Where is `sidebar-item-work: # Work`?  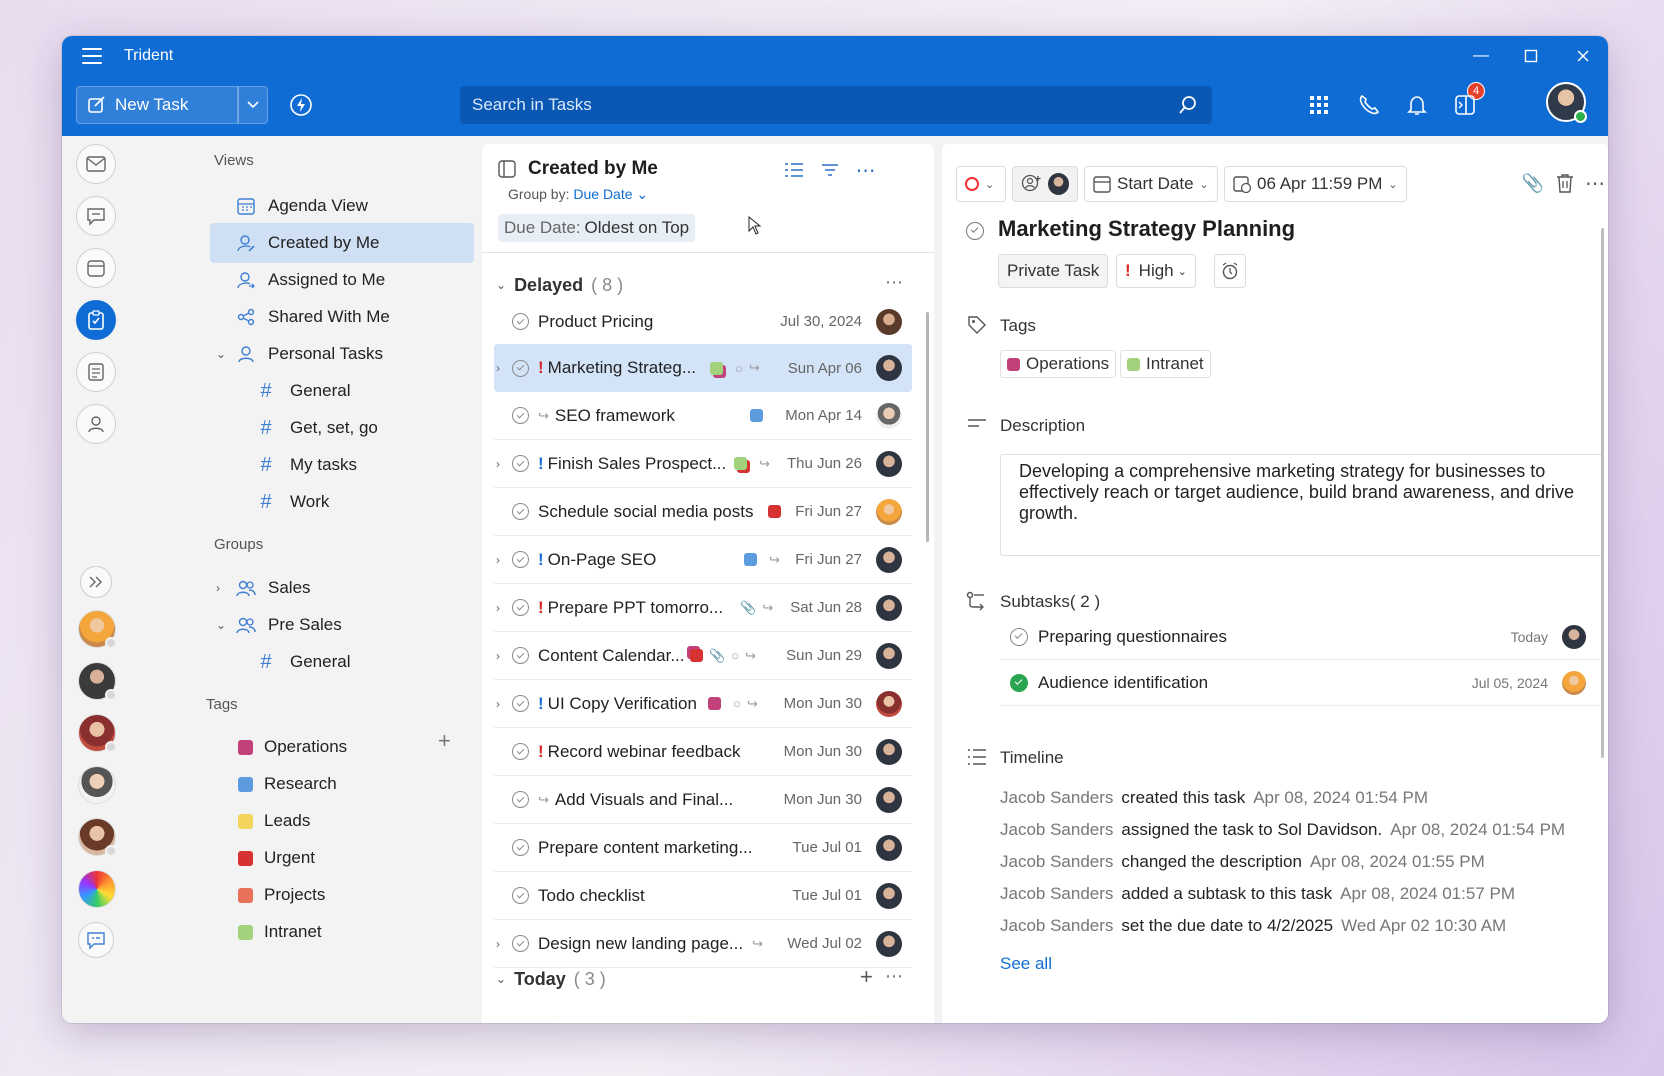
sidebar-item-work: # Work is located at coordinates (342, 502).